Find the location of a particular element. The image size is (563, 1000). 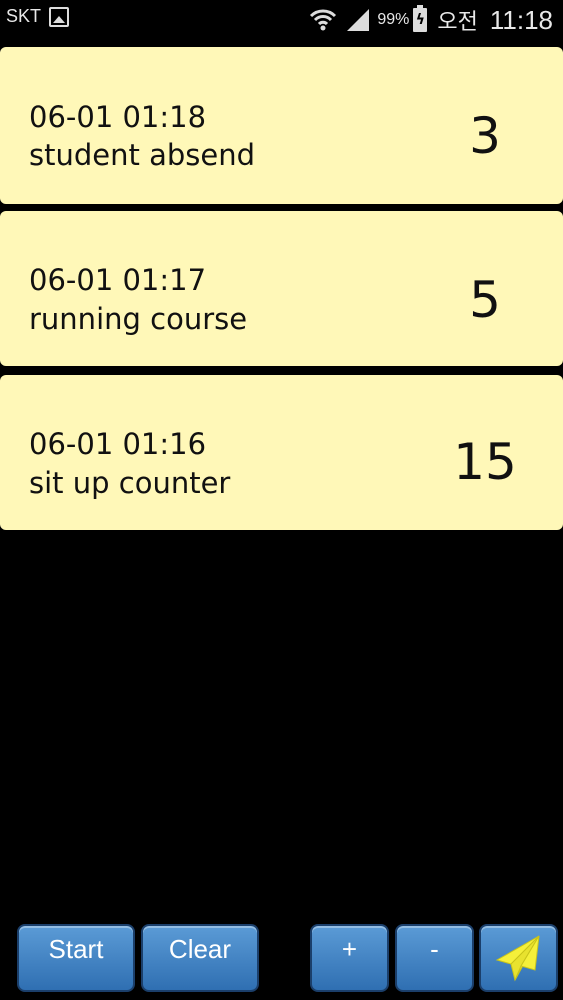

carrier-label: SKT is located at coordinates (24, 16).